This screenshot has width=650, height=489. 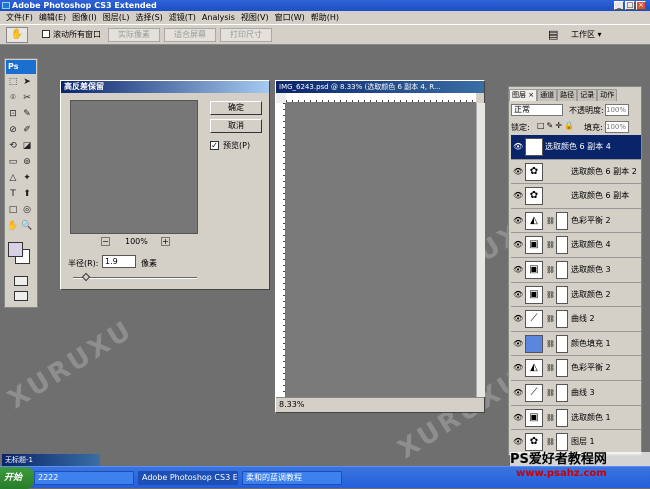 I want to click on screen-mode-icon, so click(x=21, y=296).